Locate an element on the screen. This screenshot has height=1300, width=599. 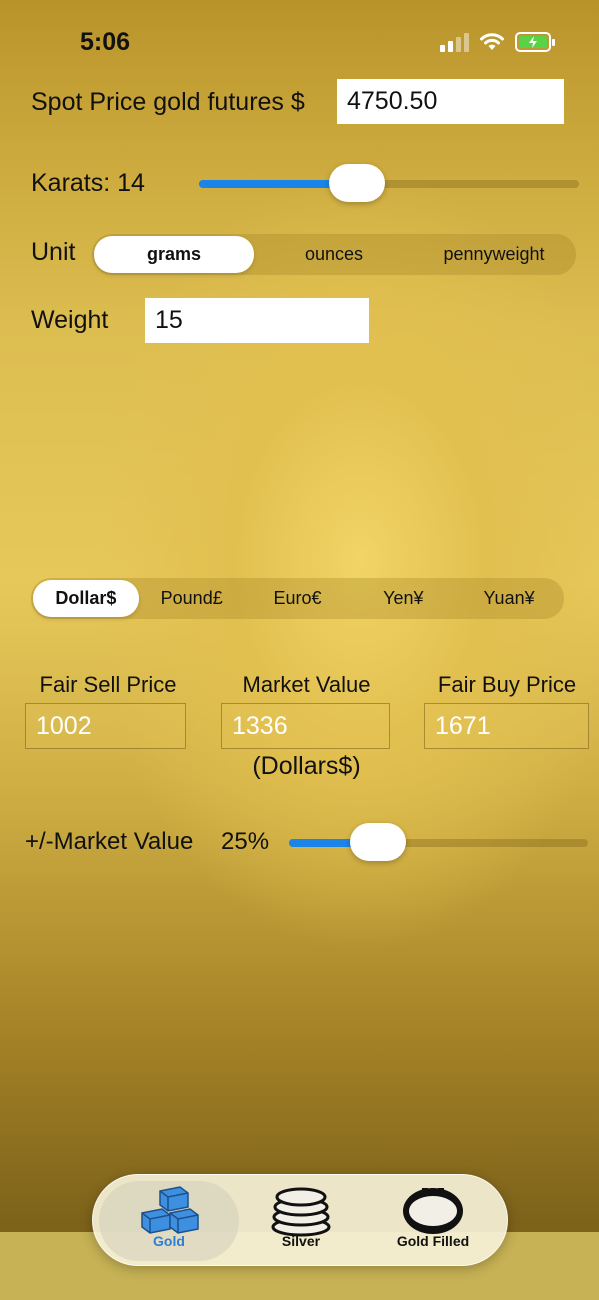
silver-coins-icon is located at coordinates (301, 1212).